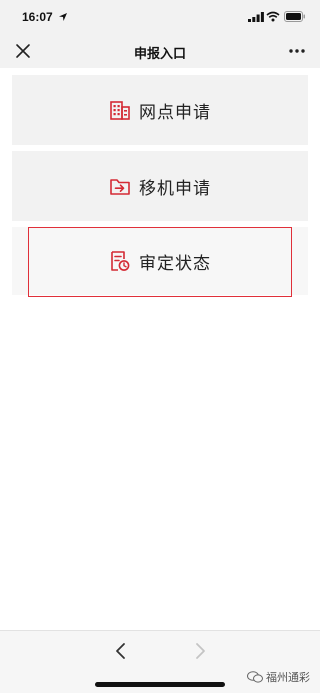  What do you see at coordinates (175, 112) in the screenshot?
I see `menu-item-label: 网点申请` at bounding box center [175, 112].